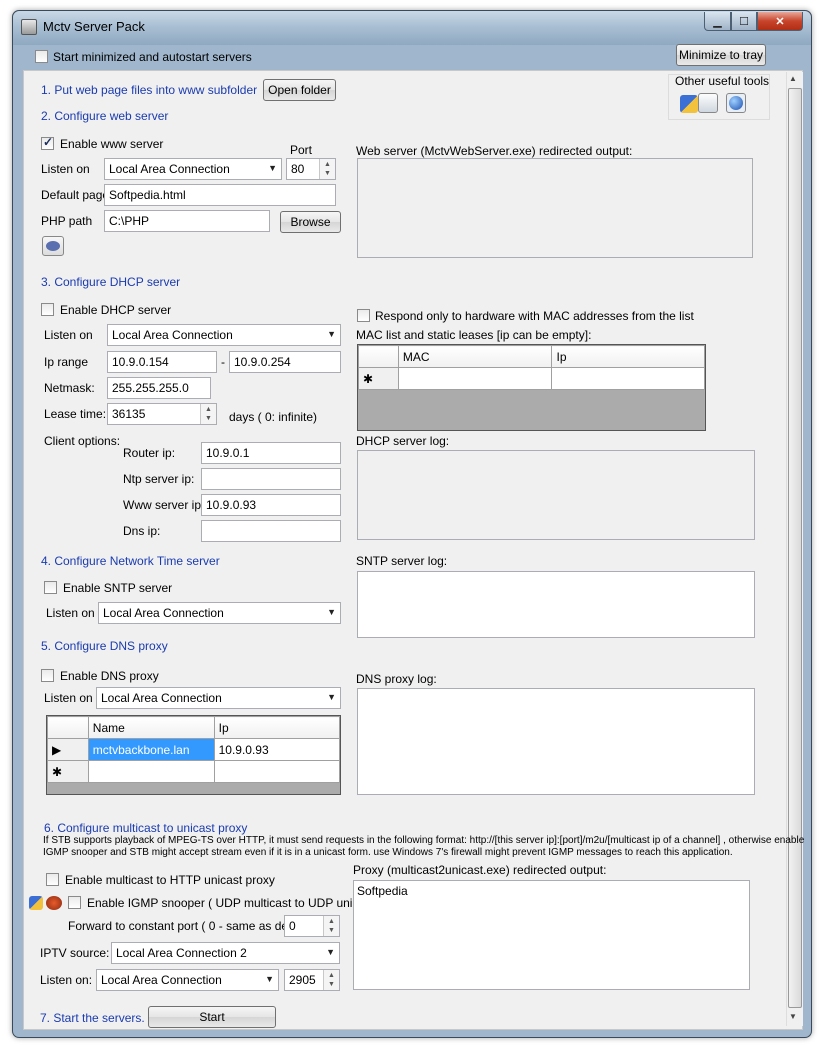 The image size is (832, 1060). What do you see at coordinates (363, 315) in the screenshot?
I see `respond-mac-checkbox` at bounding box center [363, 315].